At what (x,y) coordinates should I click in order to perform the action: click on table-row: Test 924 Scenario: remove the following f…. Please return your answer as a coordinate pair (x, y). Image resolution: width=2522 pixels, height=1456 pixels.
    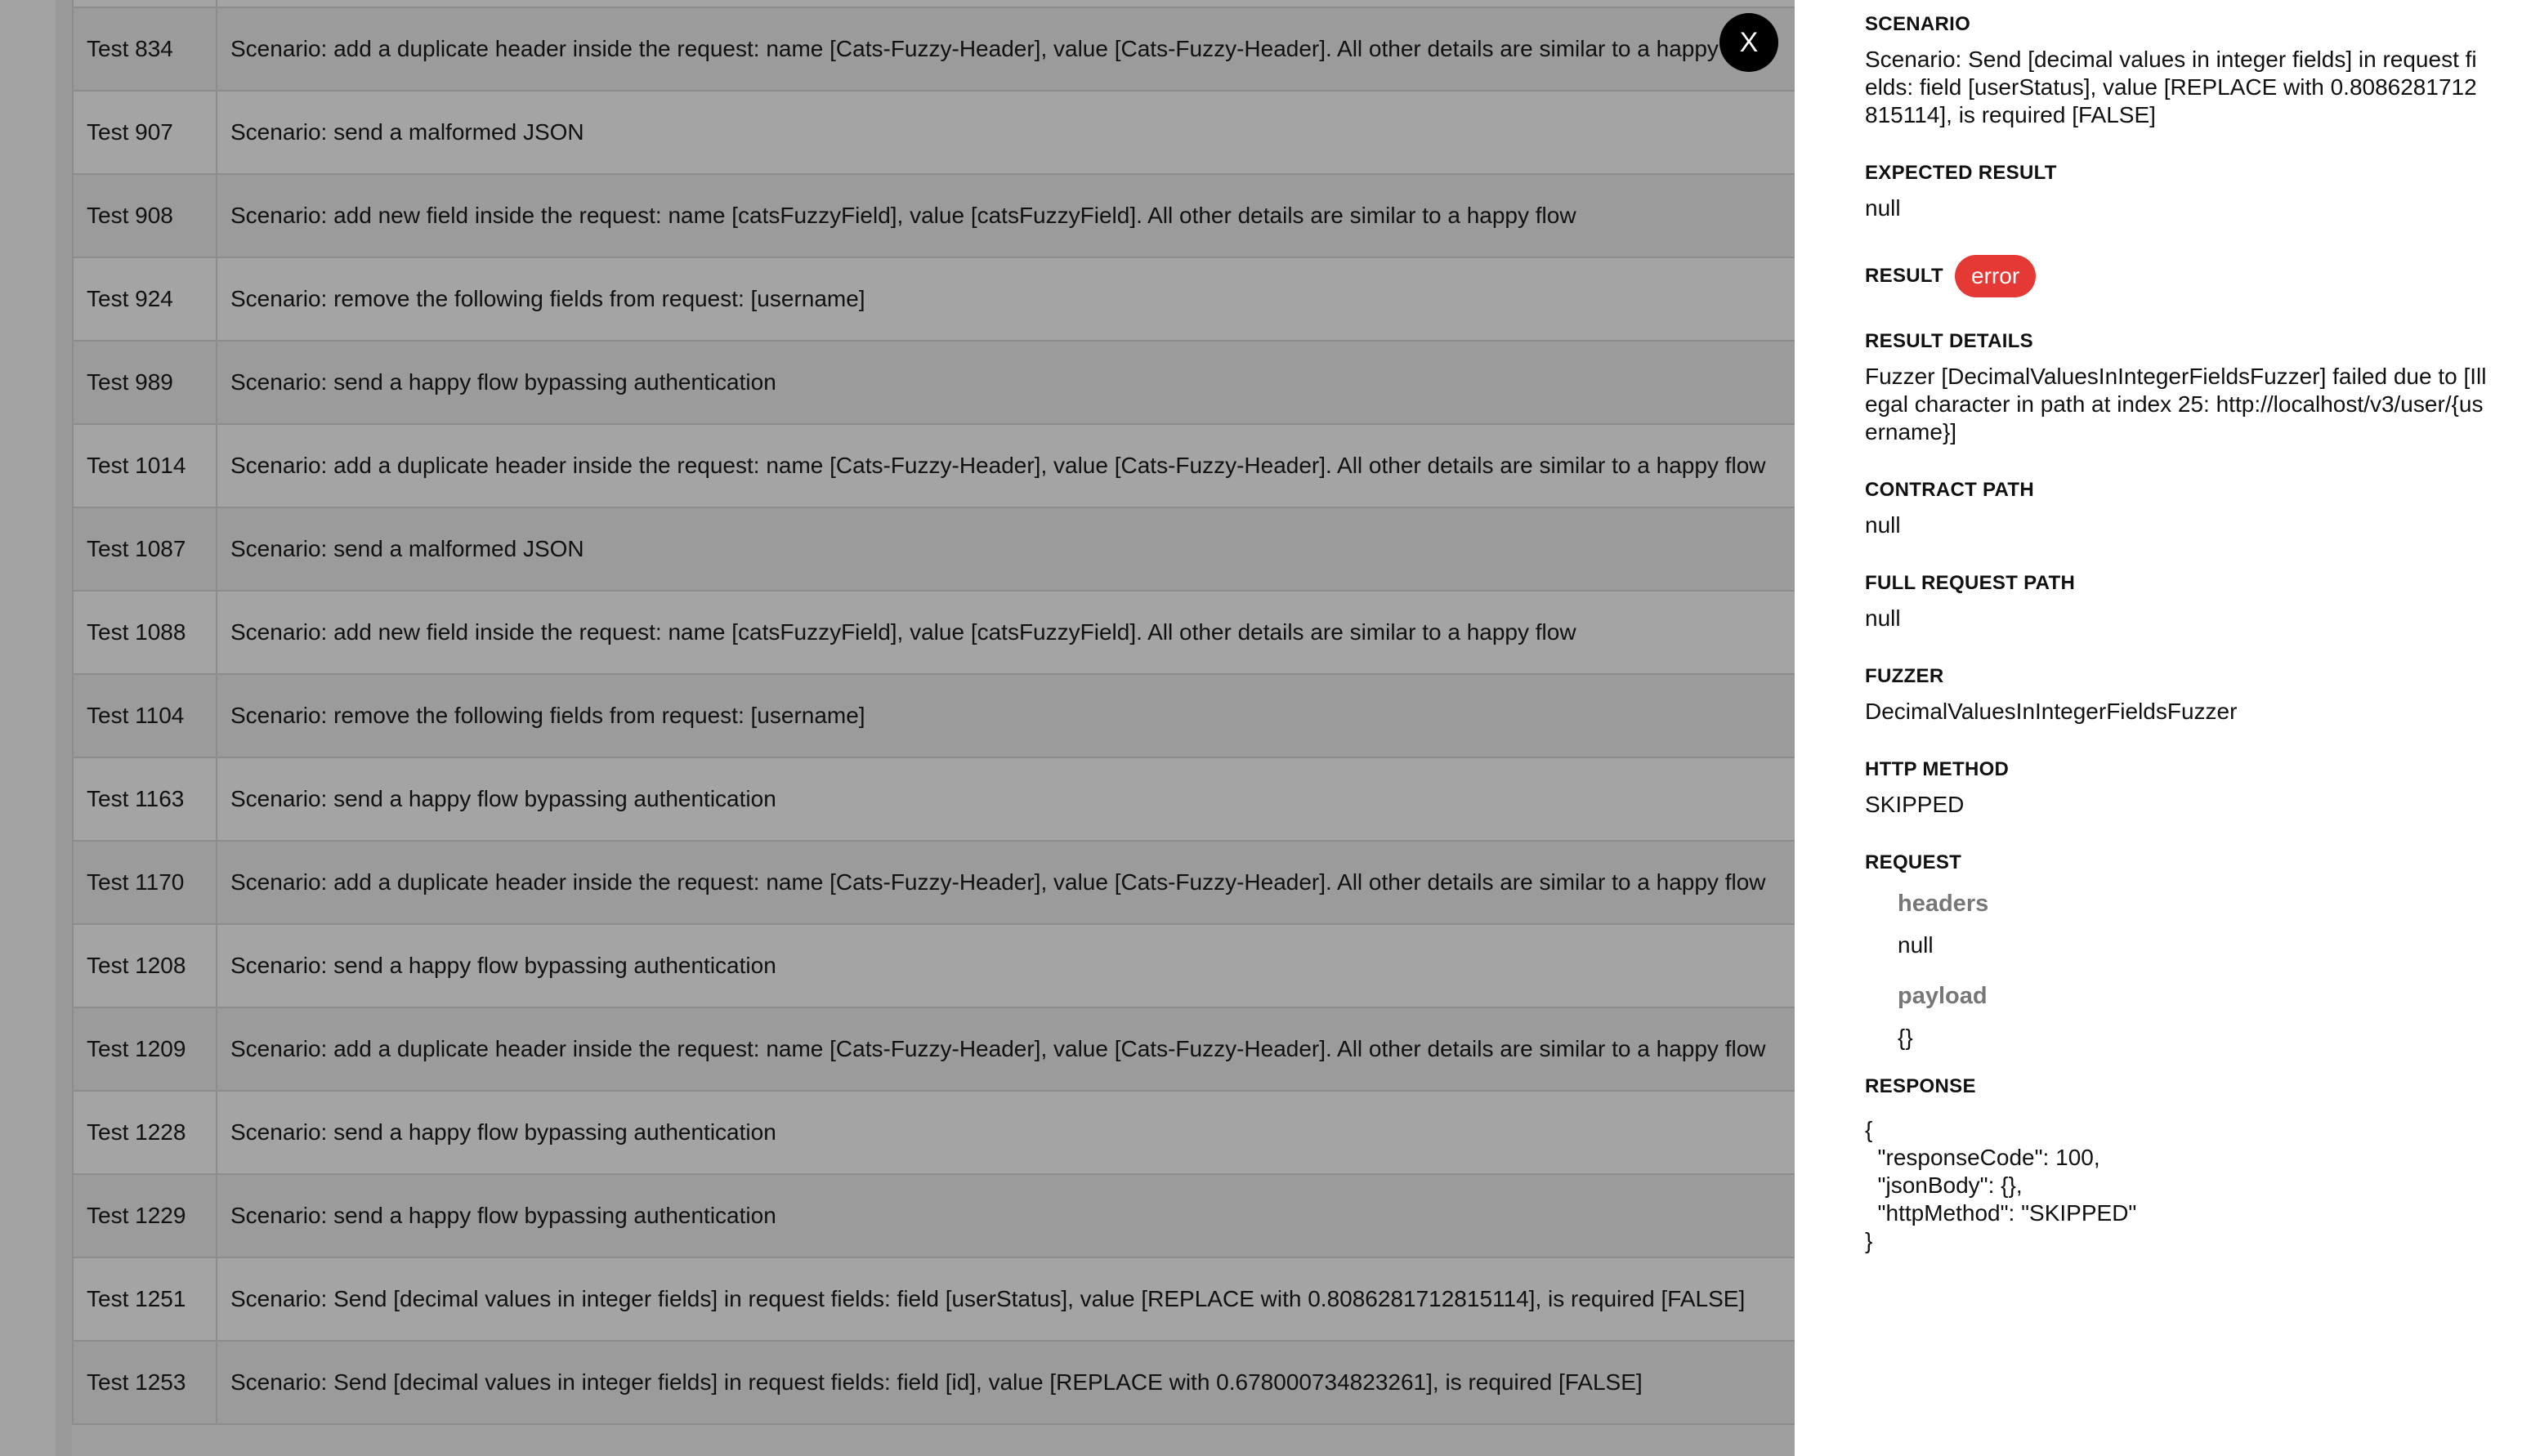
    Looking at the image, I should click on (948, 299).